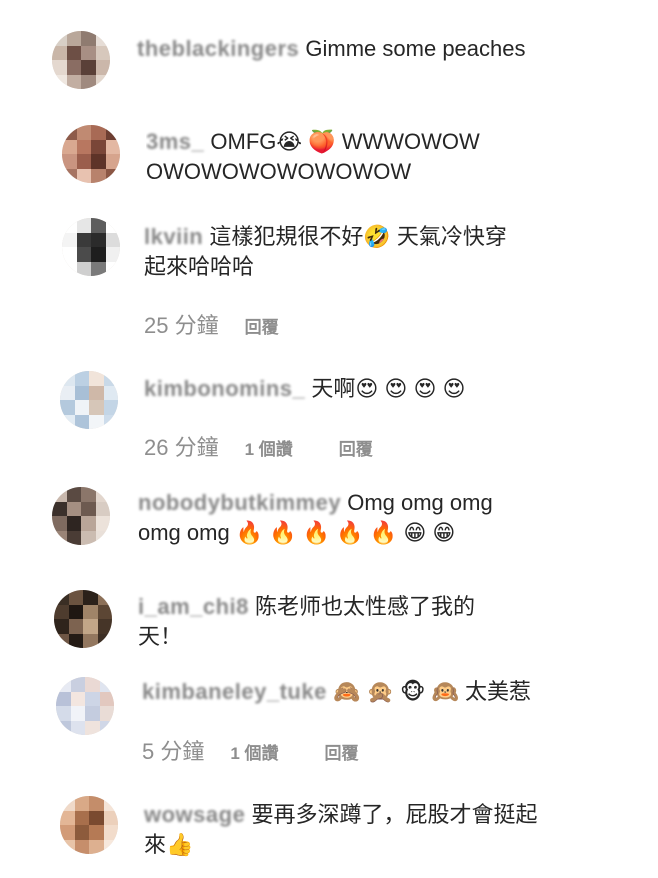  What do you see at coordinates (224, 388) in the screenshot?
I see `comment-username: kimbonomins_` at bounding box center [224, 388].